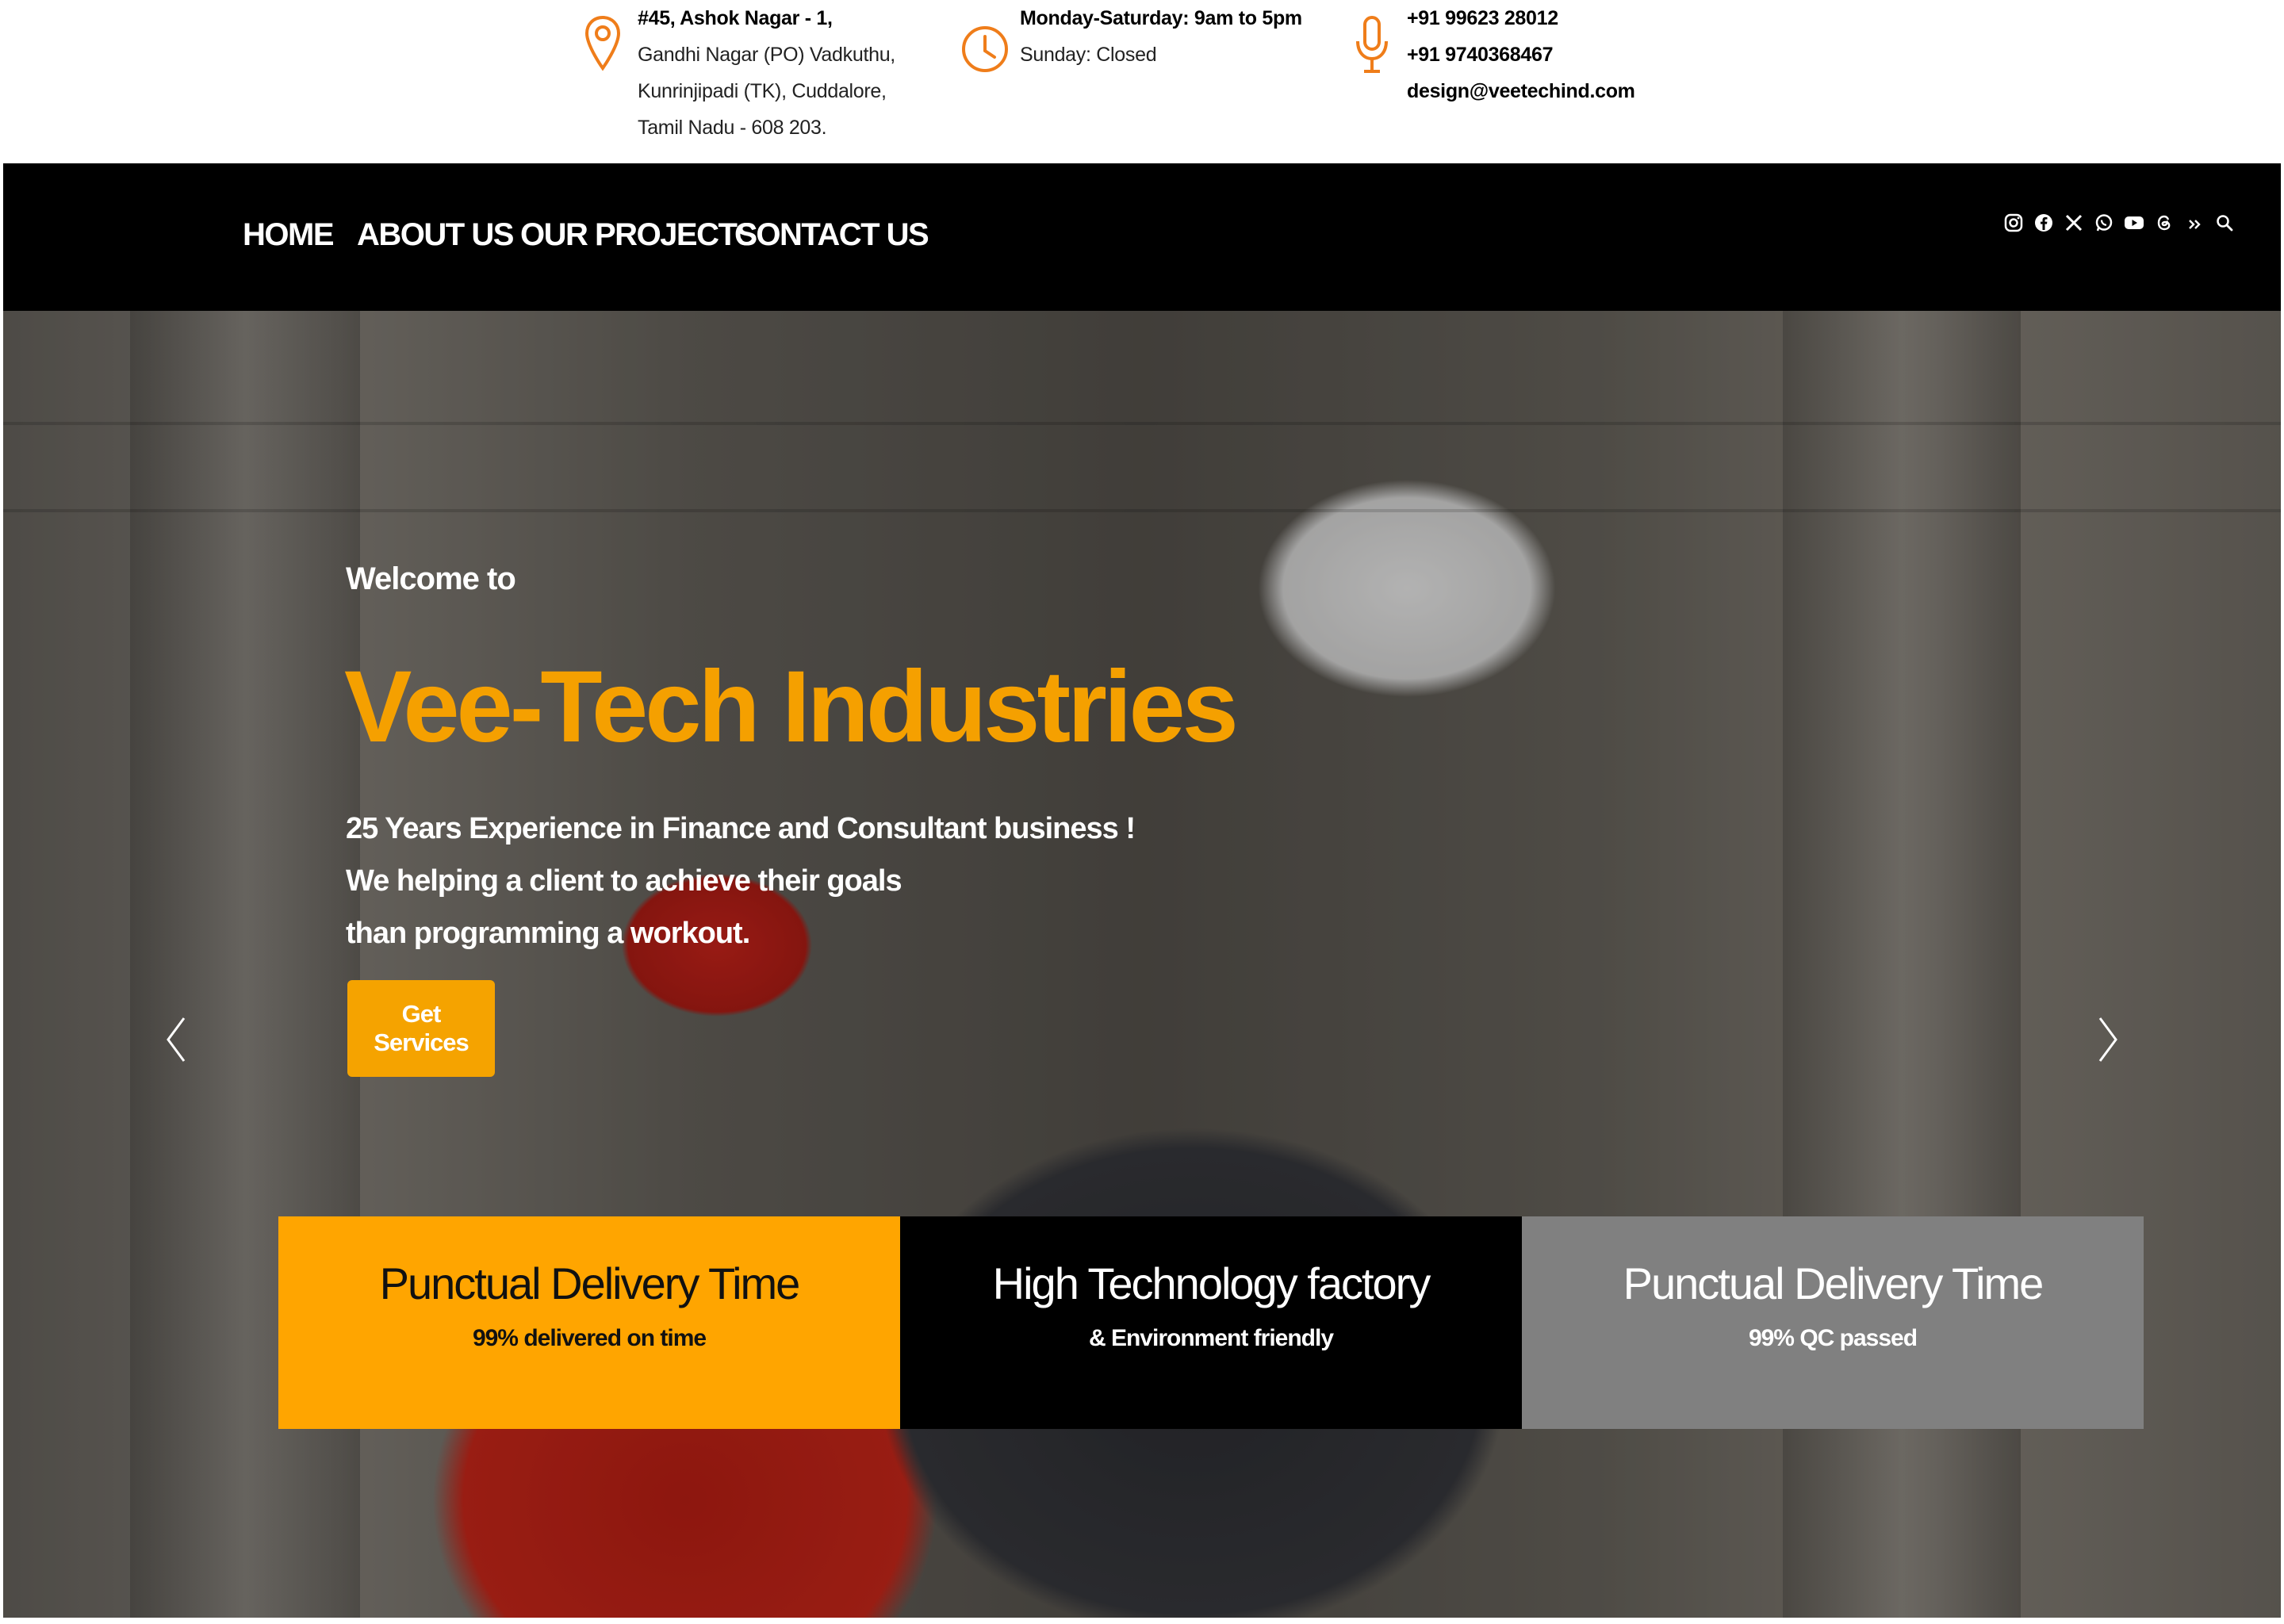  What do you see at coordinates (638, 235) in the screenshot?
I see `nav-our-projects: OUR PROJECTS` at bounding box center [638, 235].